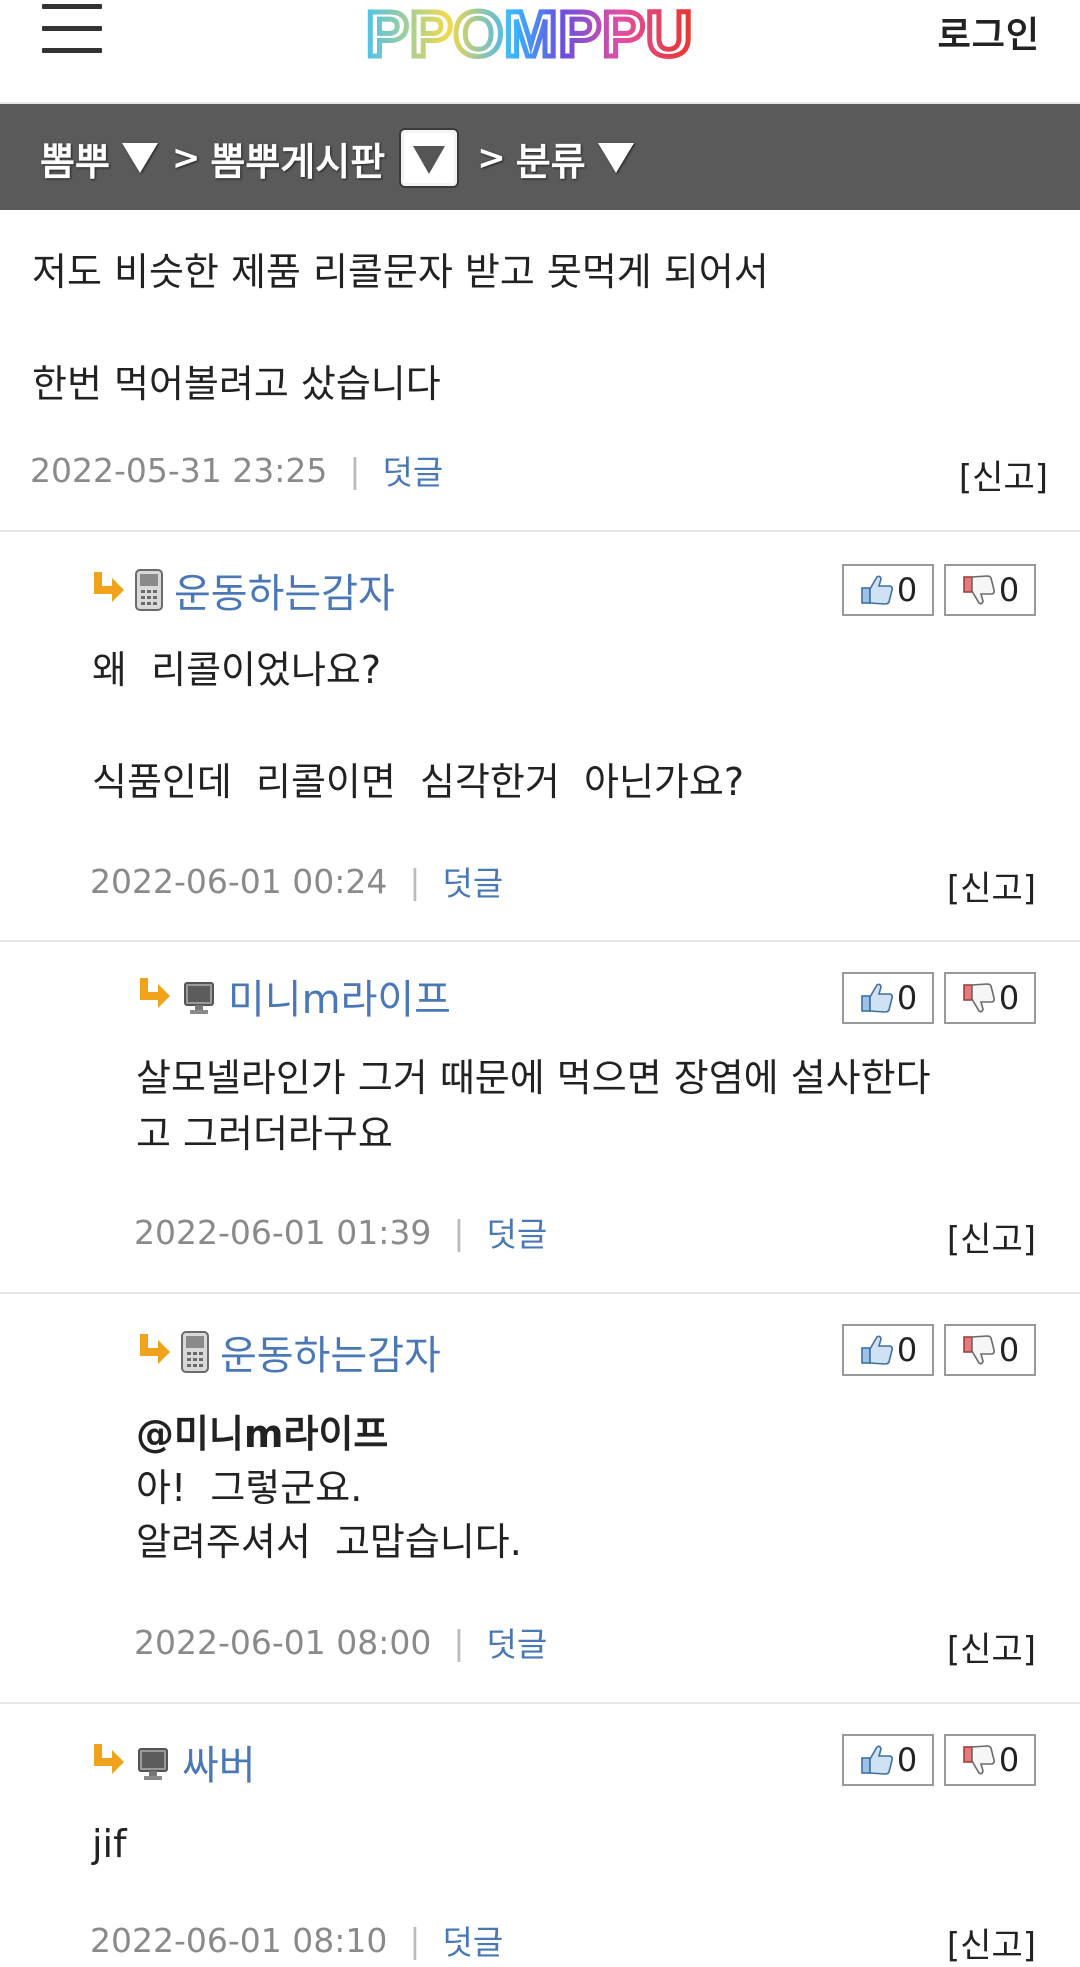 This screenshot has height=1967, width=1080. I want to click on comment-text-line: 아! 그렇군요., so click(249, 1488).